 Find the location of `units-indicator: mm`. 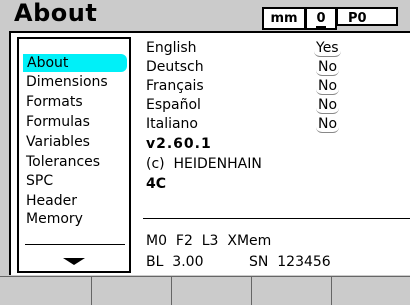

units-indicator: mm is located at coordinates (284, 18).